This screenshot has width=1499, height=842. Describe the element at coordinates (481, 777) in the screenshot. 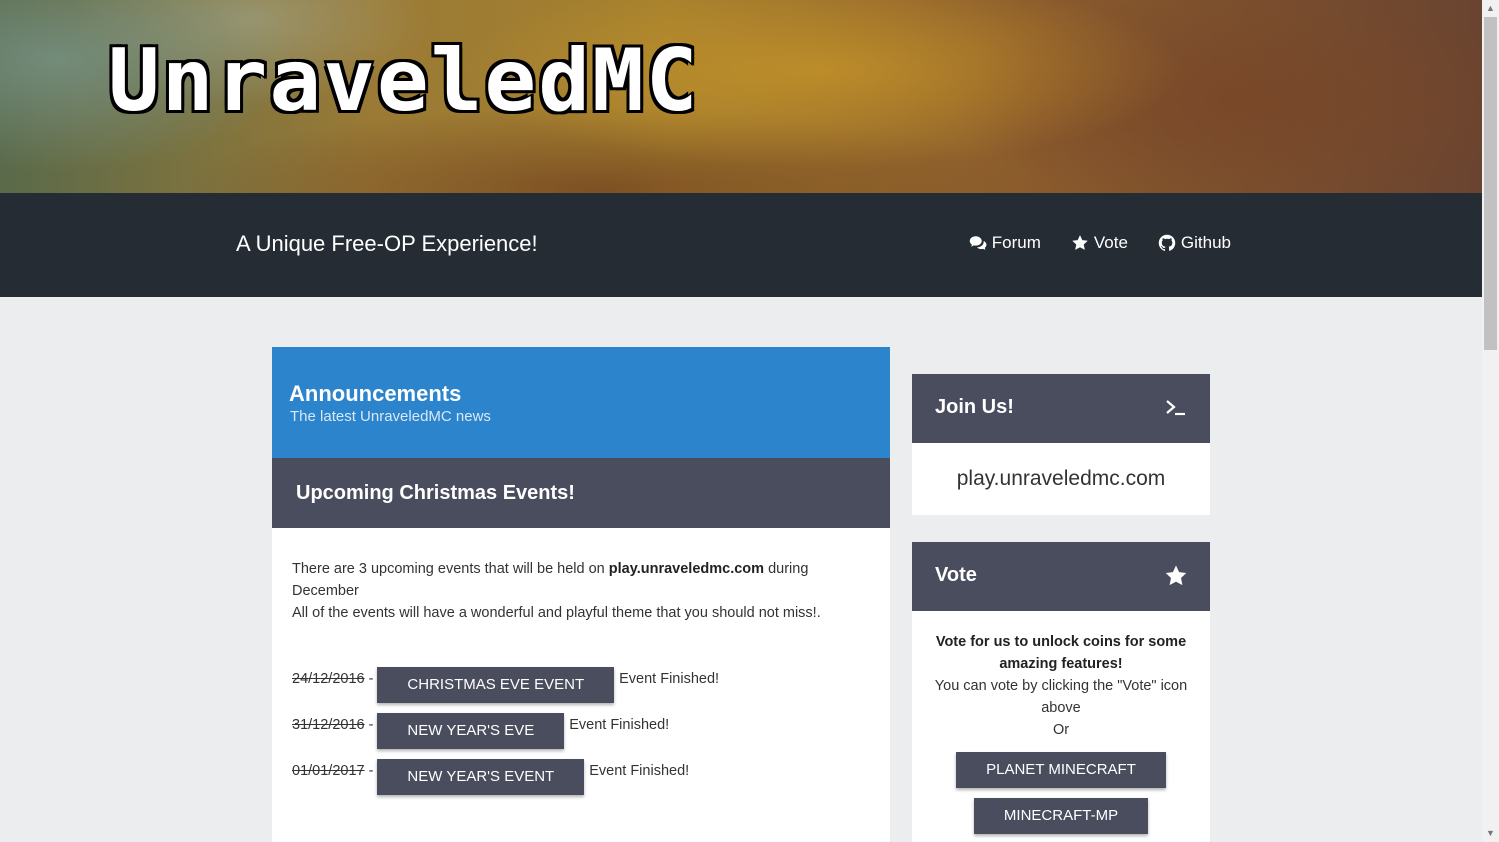

I see `event-button-new-years-event: New Year's Event` at that location.